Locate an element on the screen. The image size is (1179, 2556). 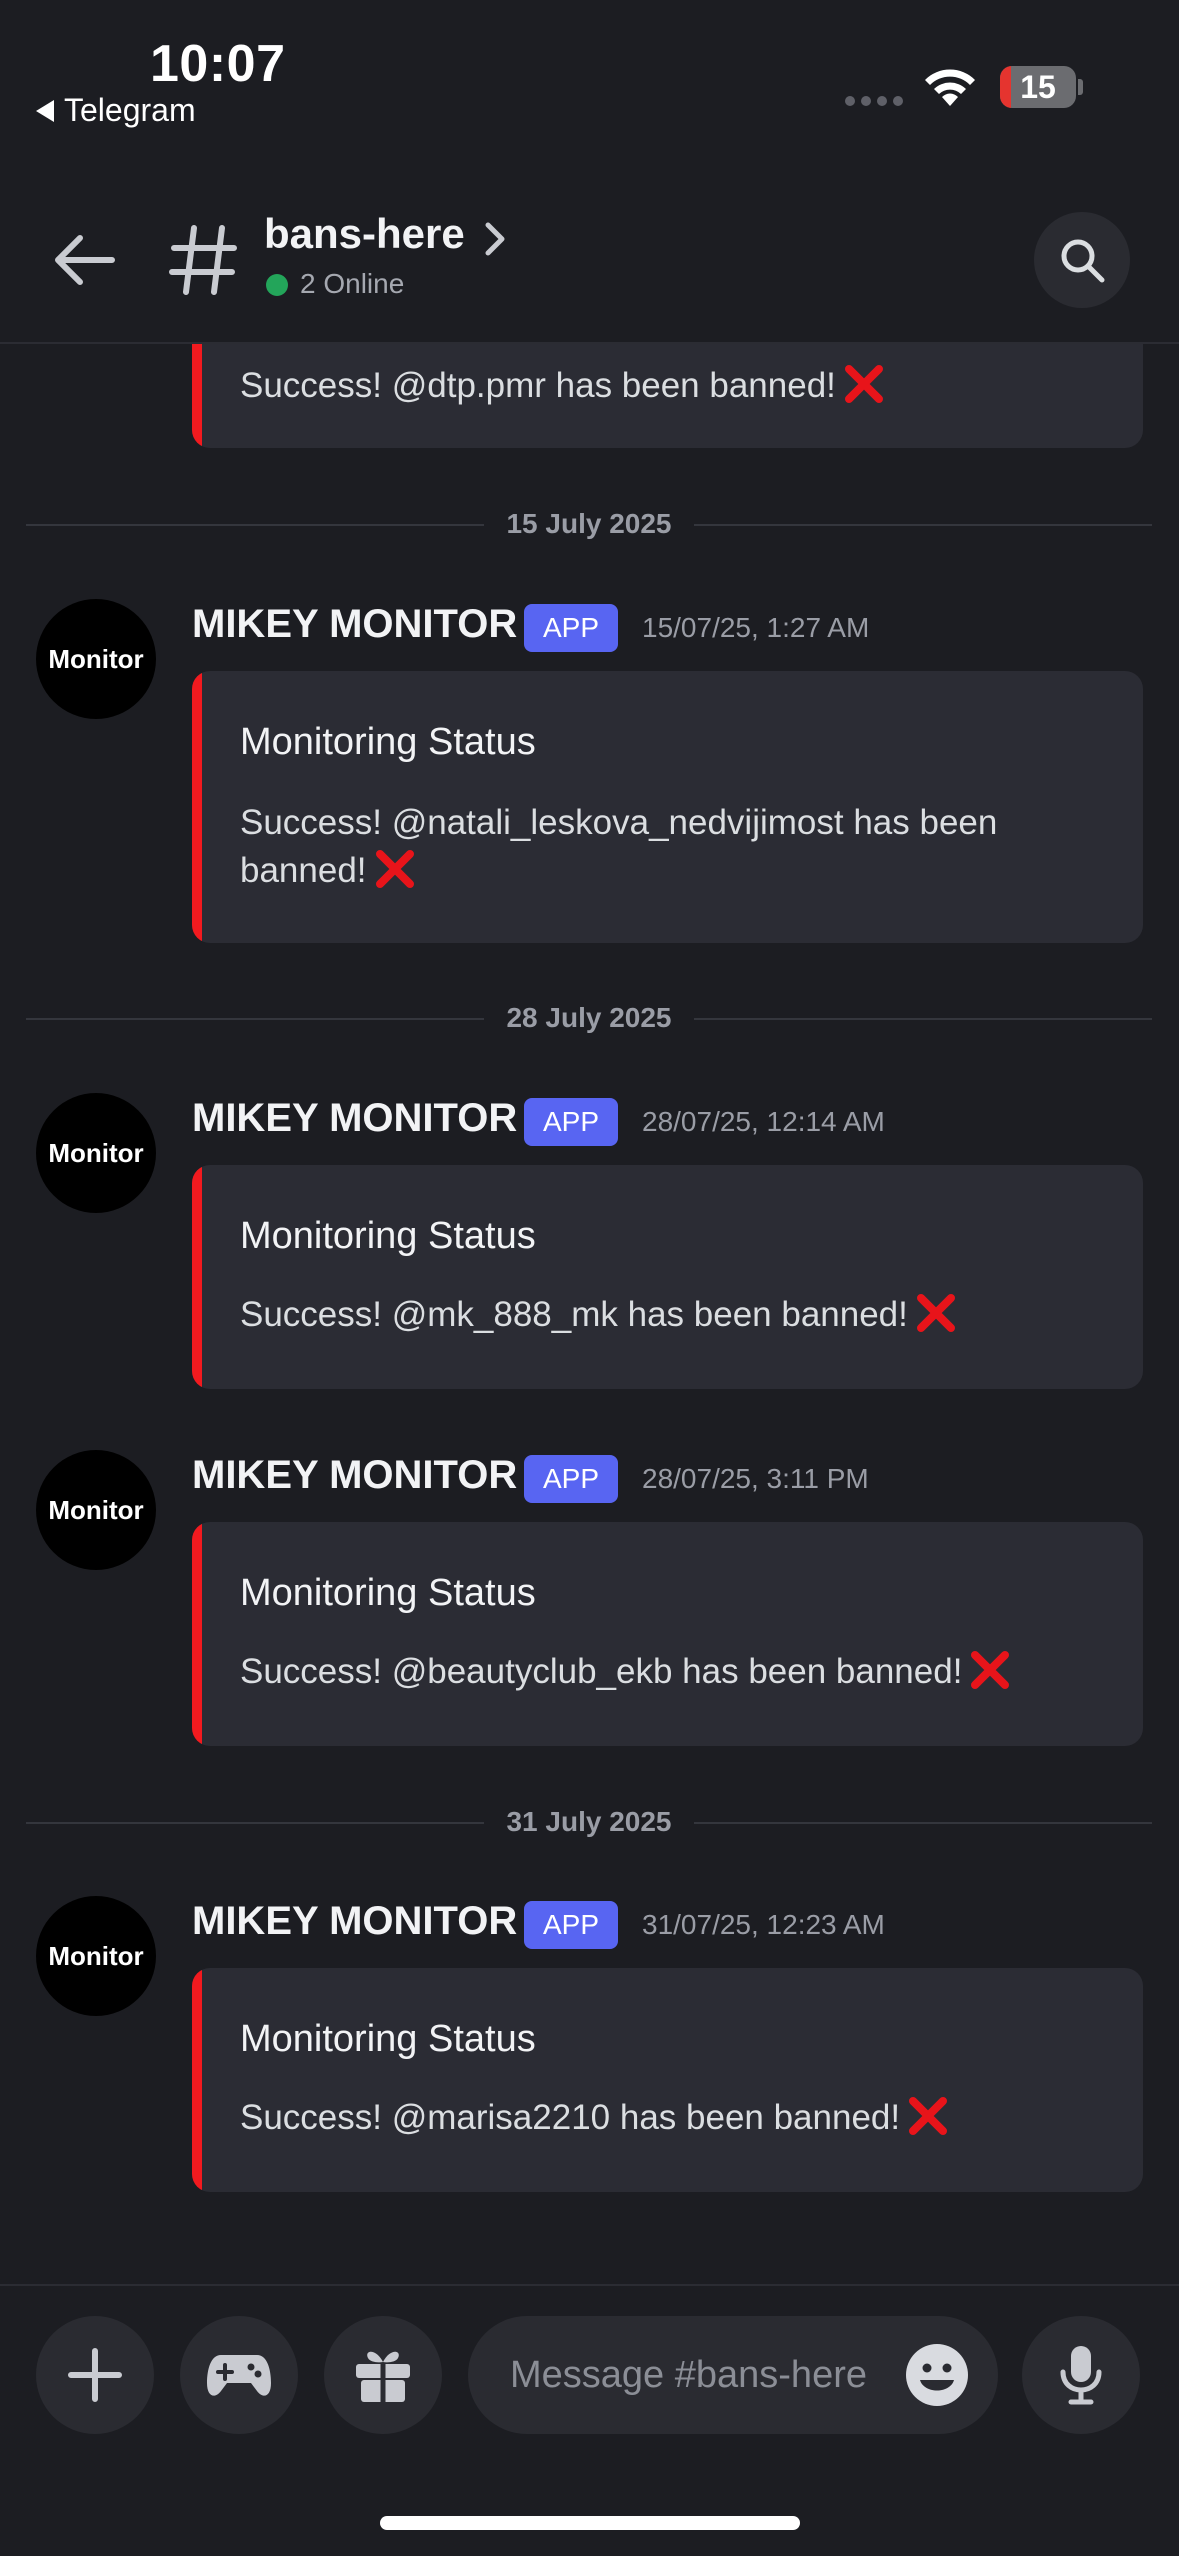
search-button is located at coordinates (1082, 260).